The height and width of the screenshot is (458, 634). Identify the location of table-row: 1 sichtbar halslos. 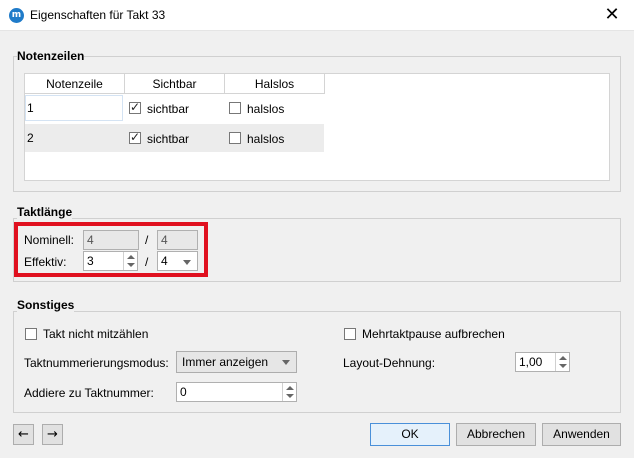
(174, 108).